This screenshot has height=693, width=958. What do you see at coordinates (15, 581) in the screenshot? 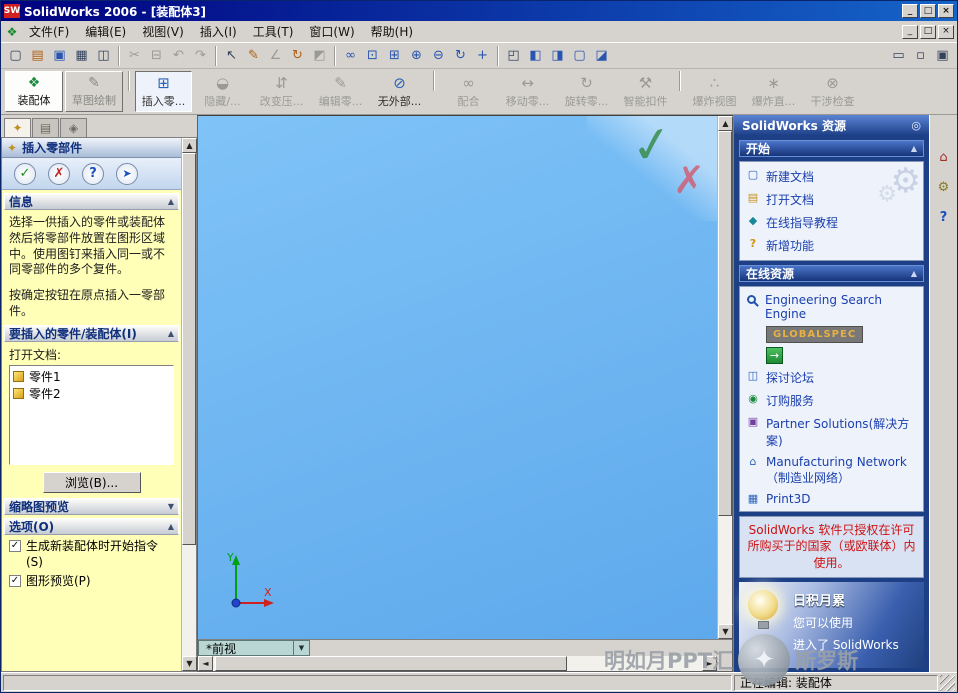
I see `graphics-preview-checkbox: ✓` at bounding box center [15, 581].